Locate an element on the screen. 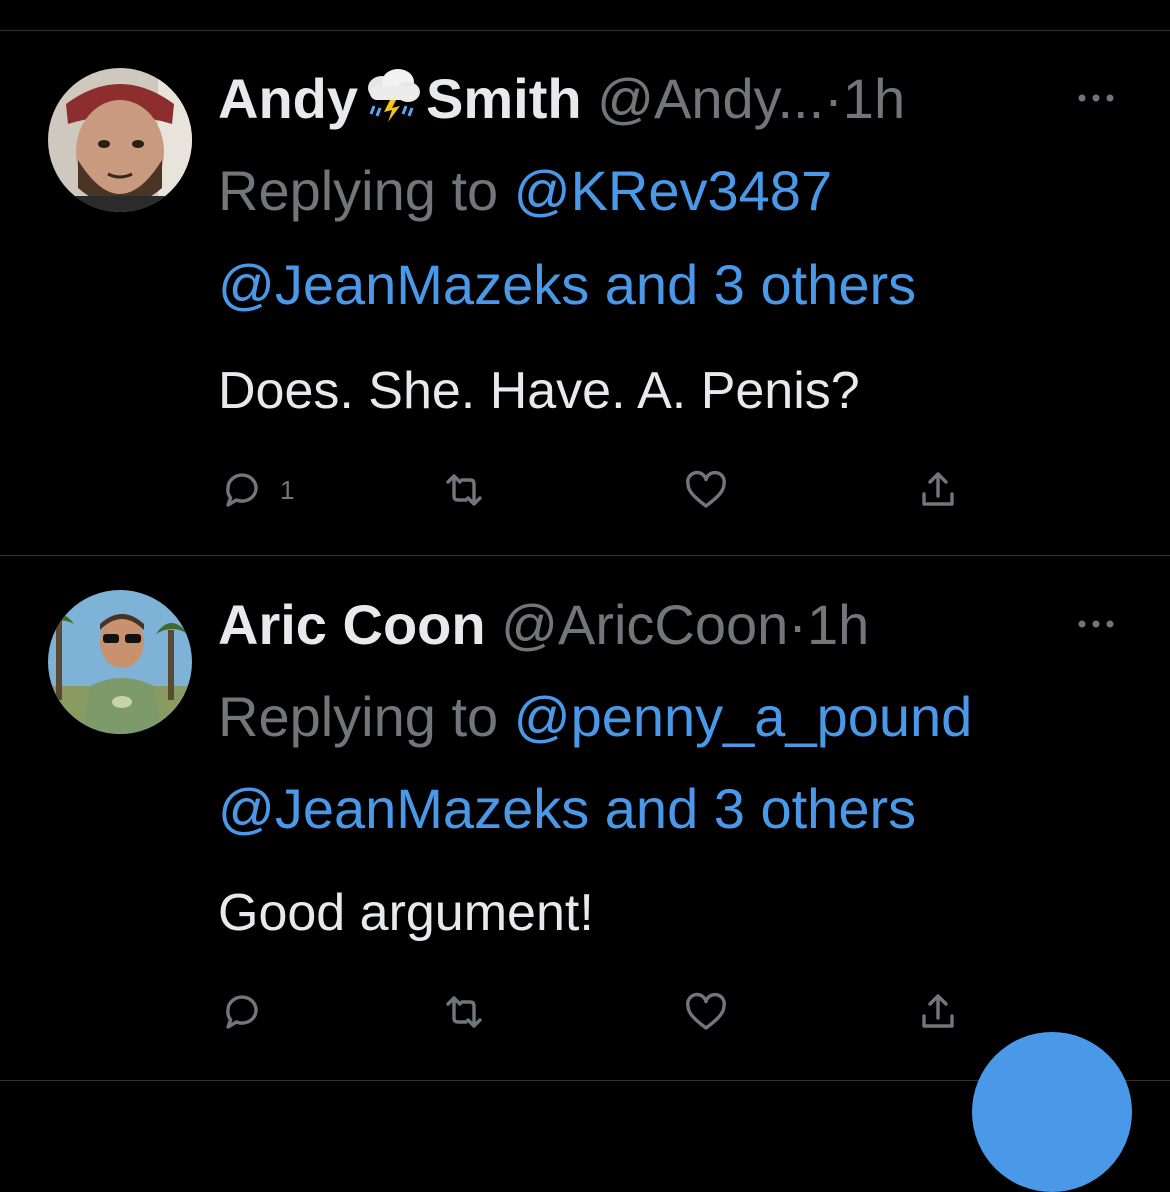 This screenshot has height=1192, width=1170. mention-link: @penny_a_pound is located at coordinates (743, 716).